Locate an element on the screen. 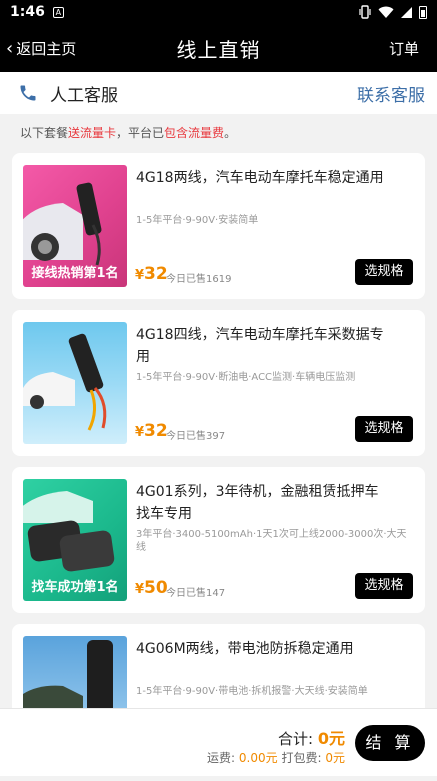 This screenshot has width=437, height=781. contact-service-link: 联系客服 is located at coordinates (391, 93).